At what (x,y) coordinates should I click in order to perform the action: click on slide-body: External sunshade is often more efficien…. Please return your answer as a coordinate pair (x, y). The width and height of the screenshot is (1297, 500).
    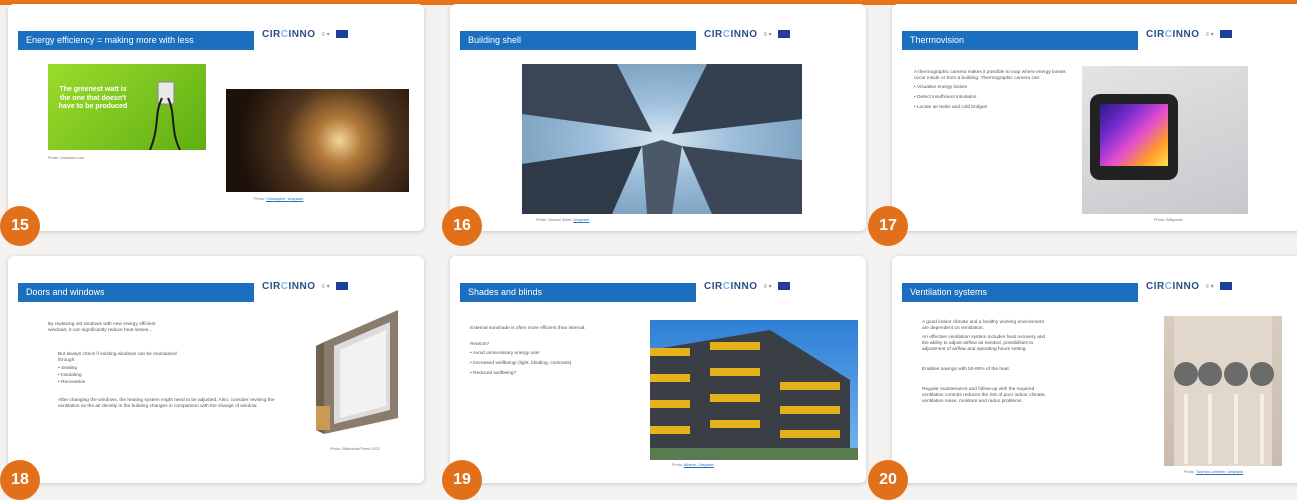
    Looking at the image, I should click on (555, 353).